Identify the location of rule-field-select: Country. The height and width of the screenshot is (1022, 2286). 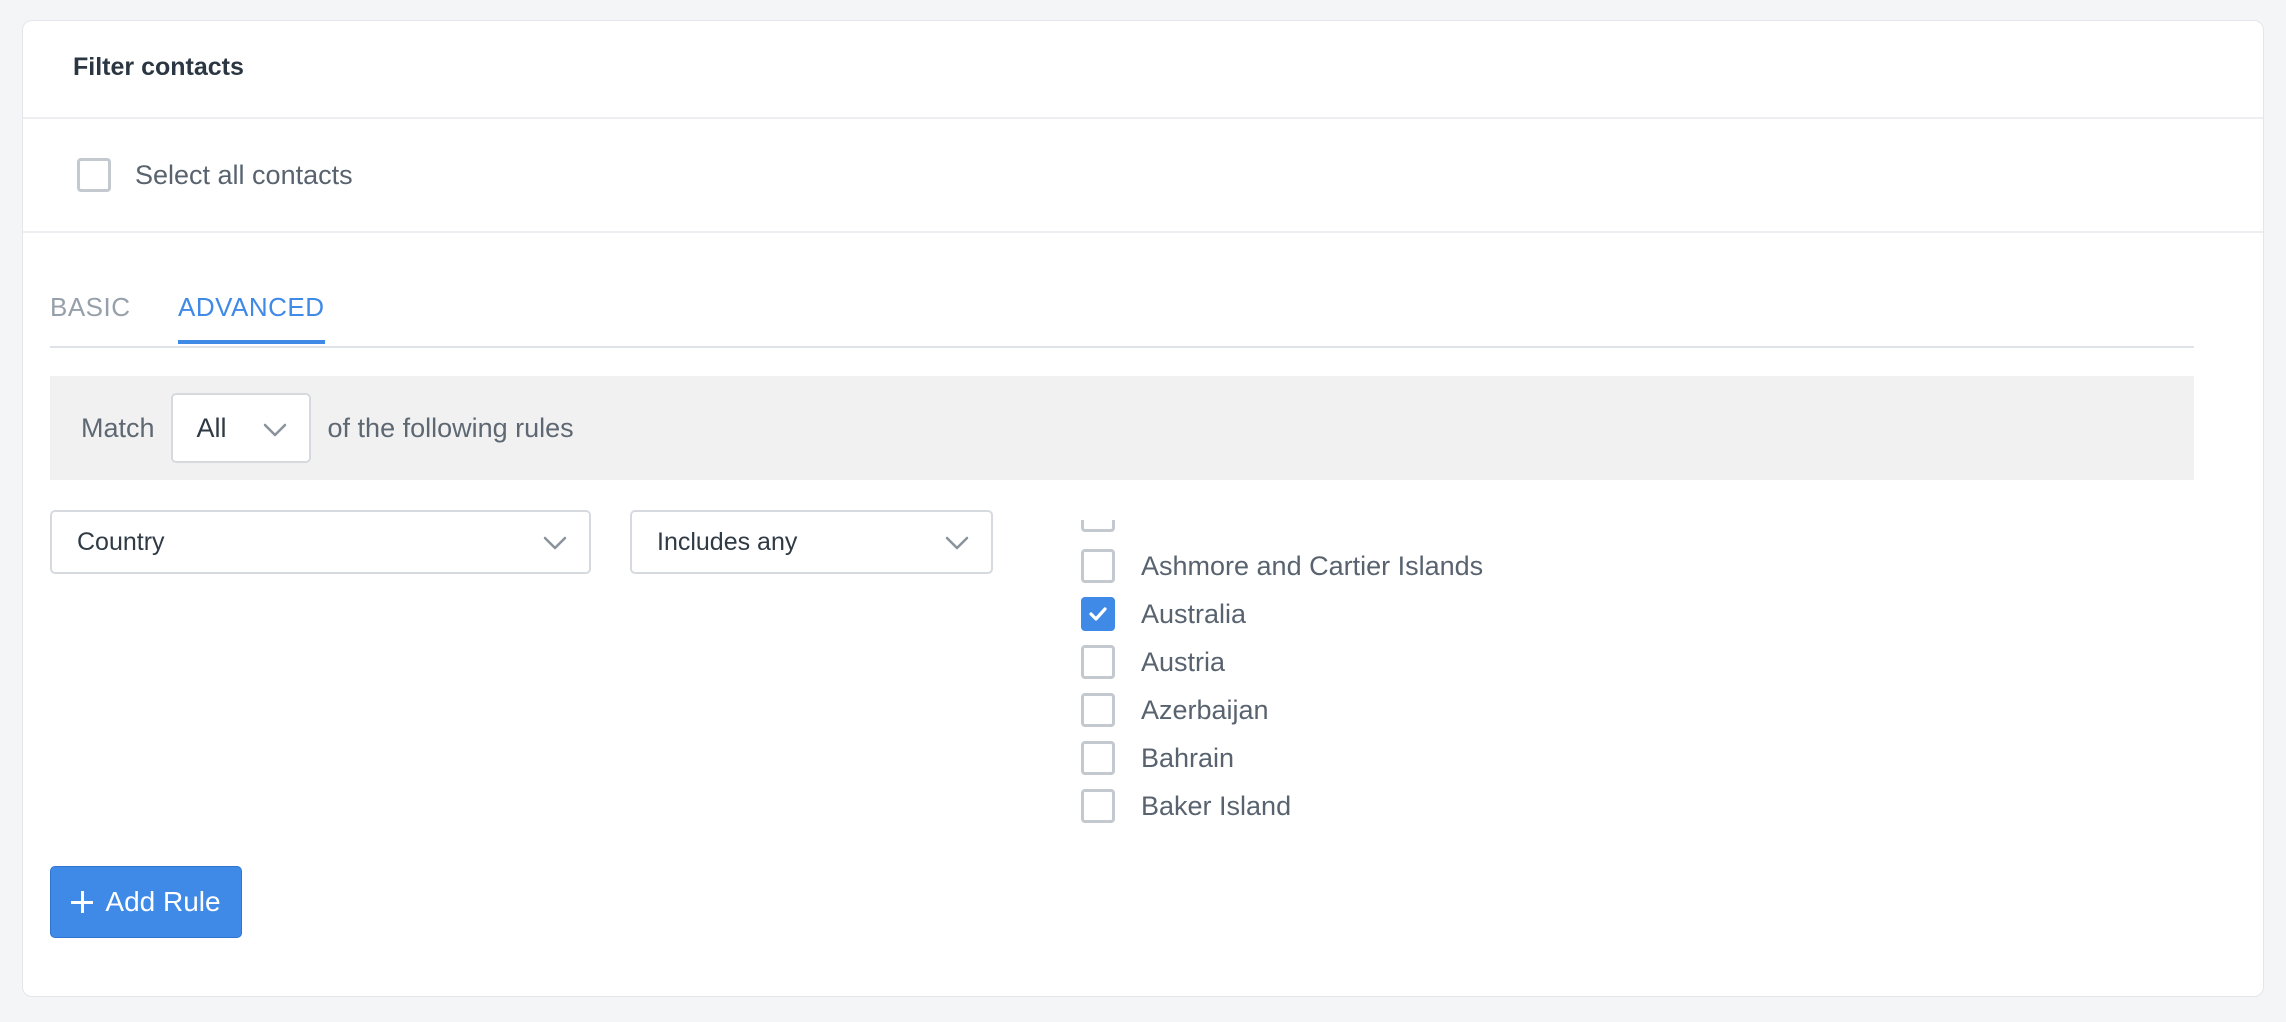
(320, 542).